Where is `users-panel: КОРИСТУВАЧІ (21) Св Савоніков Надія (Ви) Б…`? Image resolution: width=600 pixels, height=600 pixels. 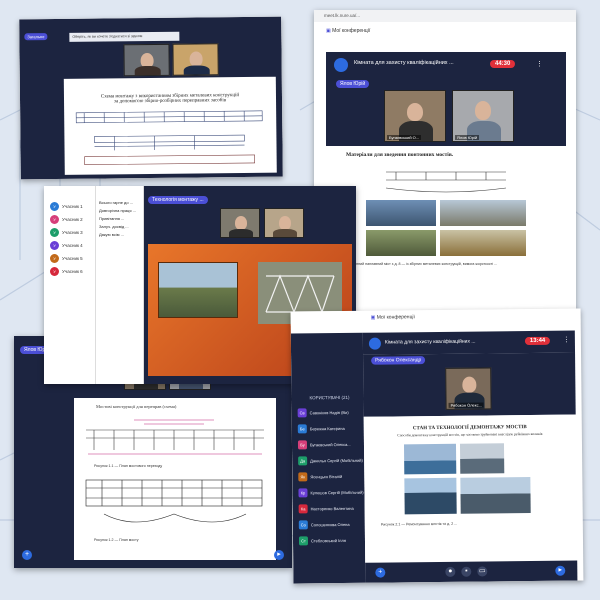
users-panel: КОРИСТУВАЧІ (21) Св Савоніков Надія (Ви) Б… is located at coordinates (328, 458).